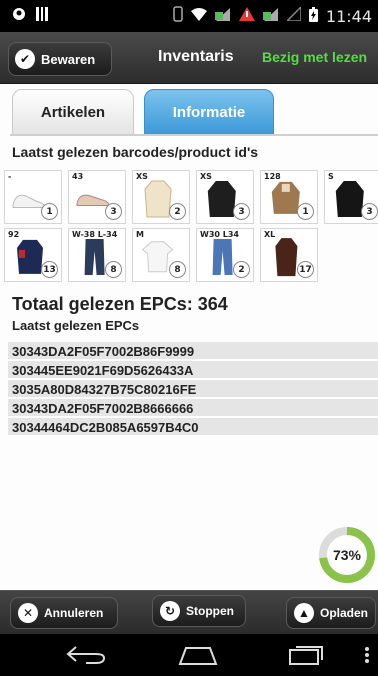 Image resolution: width=378 pixels, height=676 pixels. Describe the element at coordinates (28, 613) in the screenshot. I see `close-icon: ✕` at that location.